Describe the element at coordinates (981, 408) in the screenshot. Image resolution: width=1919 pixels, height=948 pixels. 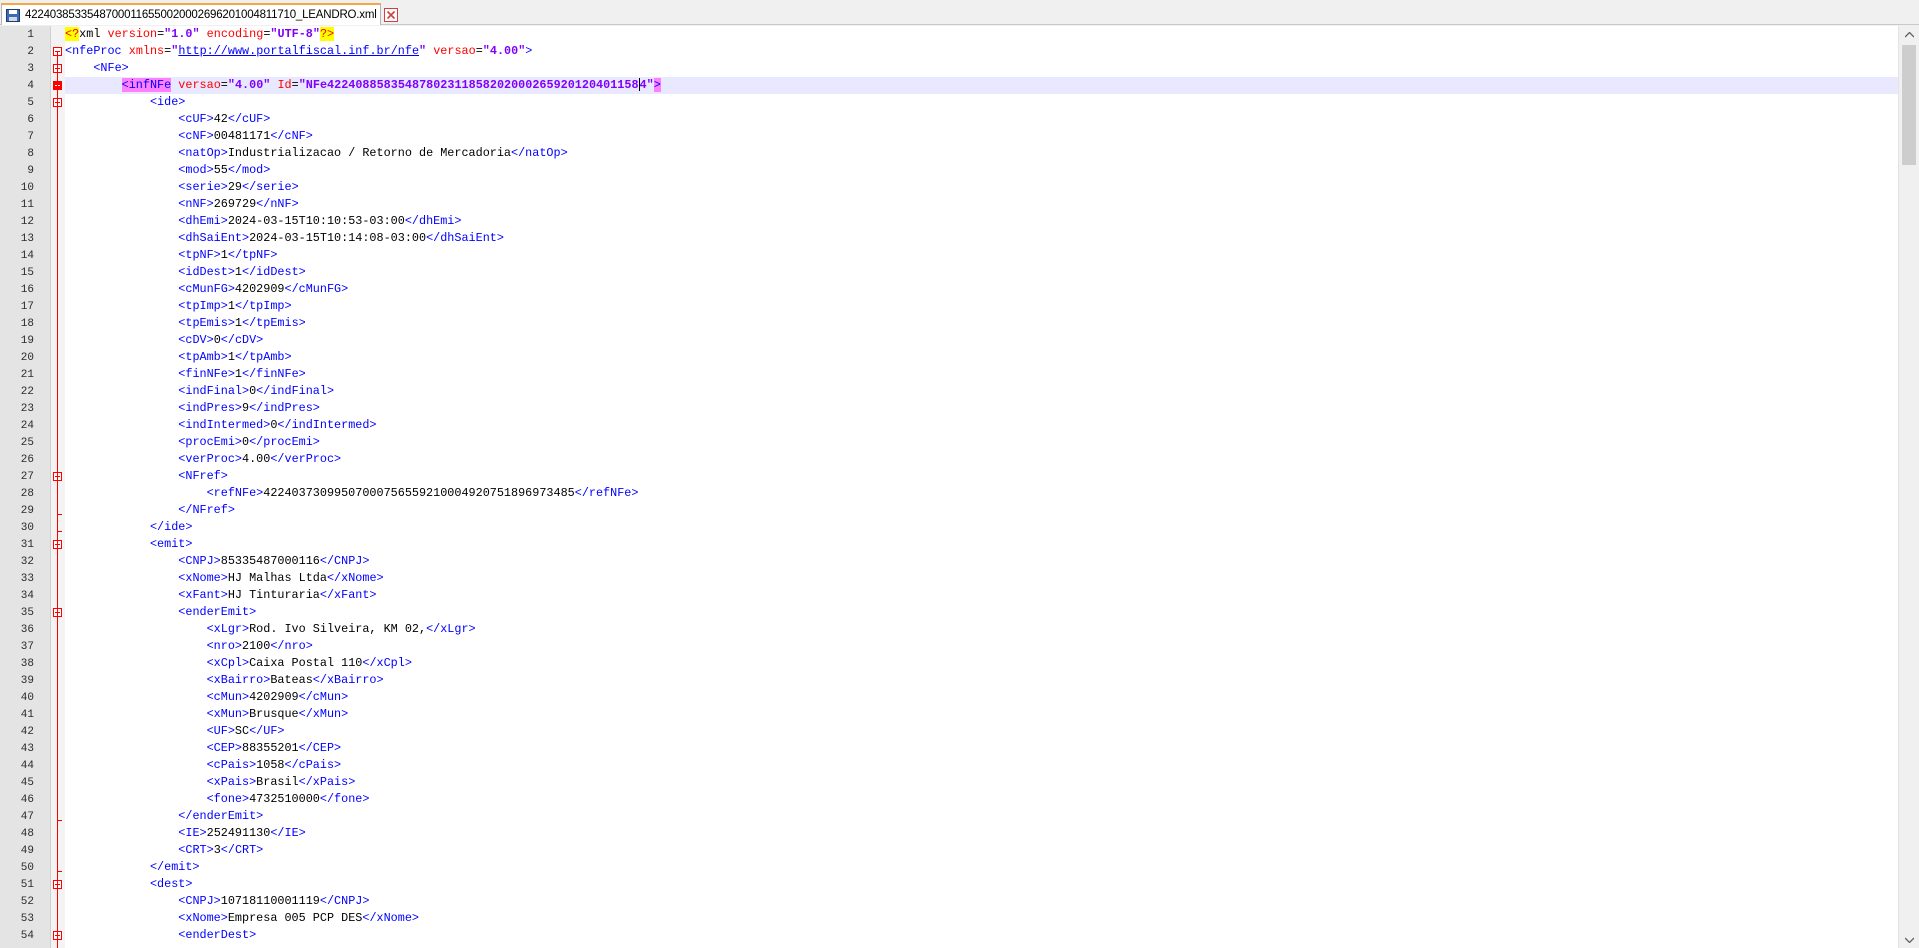
I see `code-line: <indPres>9</indPres>` at that location.